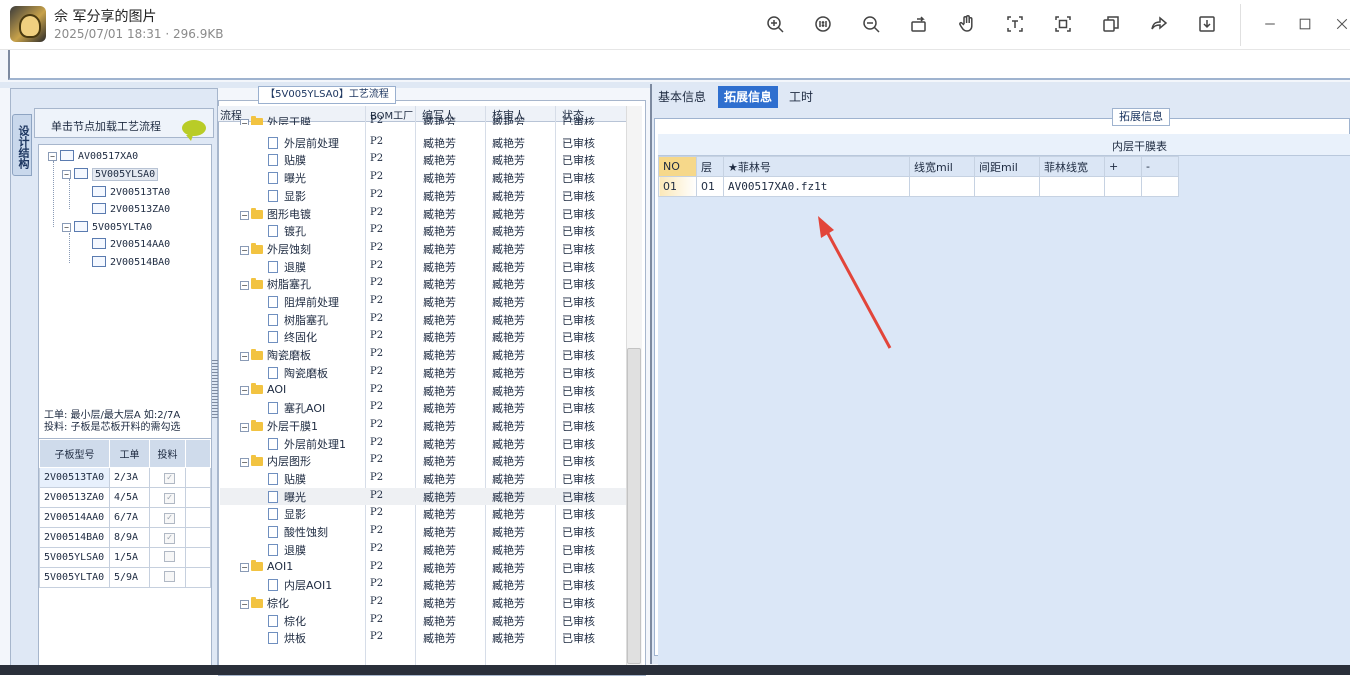 Image resolution: width=1350 pixels, height=676 pixels. I want to click on scrollbar-thumb, so click(634, 506).